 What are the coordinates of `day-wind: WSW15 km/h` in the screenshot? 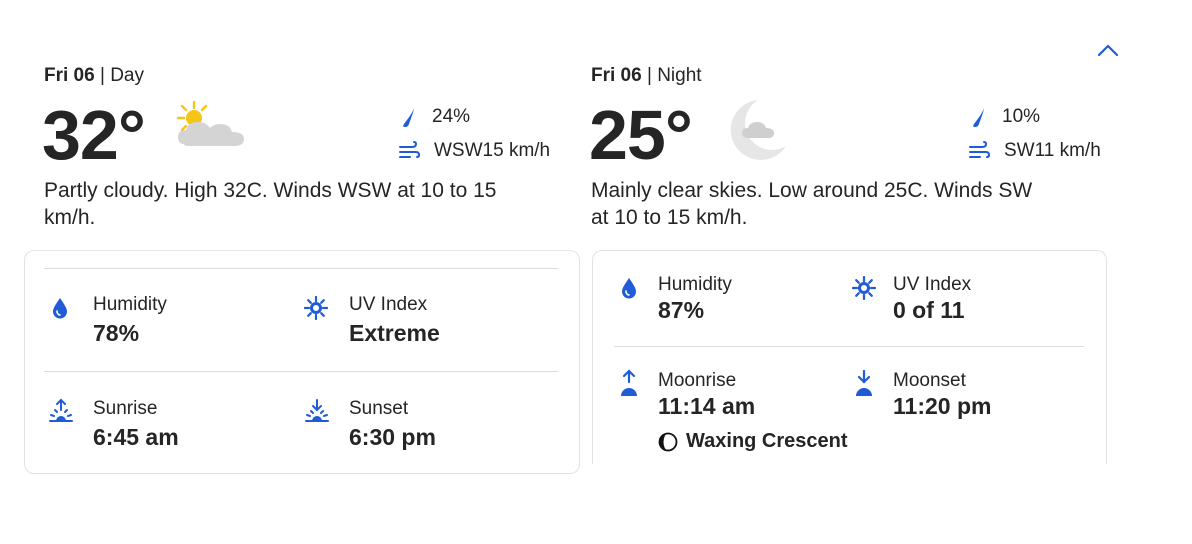 It's located at (474, 151).